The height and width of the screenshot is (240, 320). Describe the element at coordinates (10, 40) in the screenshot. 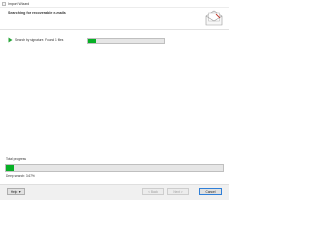

I see `play-icon` at that location.